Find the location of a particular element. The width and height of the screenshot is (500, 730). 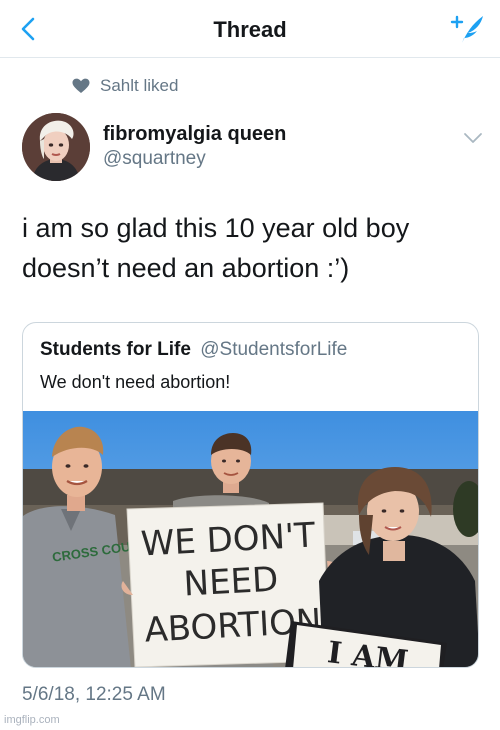

sign-text: NEED is located at coordinates (231, 582).